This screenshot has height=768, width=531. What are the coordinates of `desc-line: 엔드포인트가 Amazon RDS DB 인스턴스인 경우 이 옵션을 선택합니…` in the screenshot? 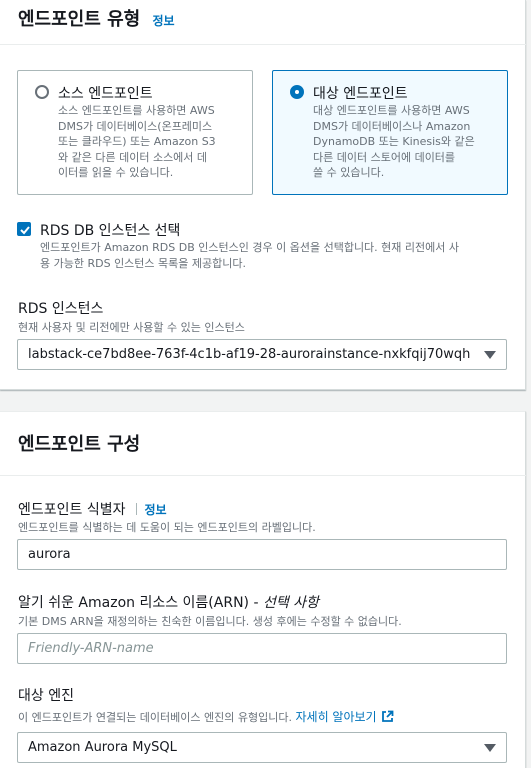 It's located at (250, 247).